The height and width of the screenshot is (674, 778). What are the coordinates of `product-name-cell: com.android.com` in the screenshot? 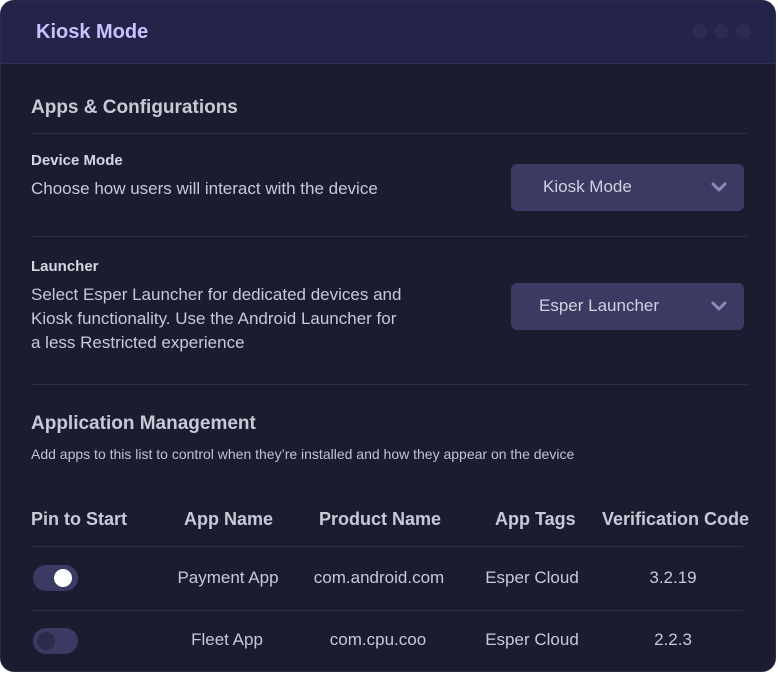 It's located at (379, 577).